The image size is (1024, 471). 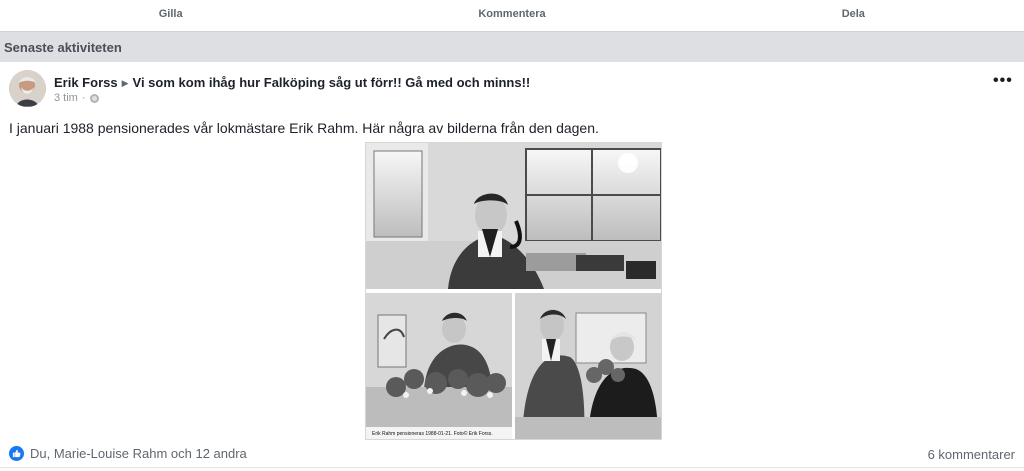 What do you see at coordinates (170, 14) in the screenshot?
I see `like-button: Gilla` at bounding box center [170, 14].